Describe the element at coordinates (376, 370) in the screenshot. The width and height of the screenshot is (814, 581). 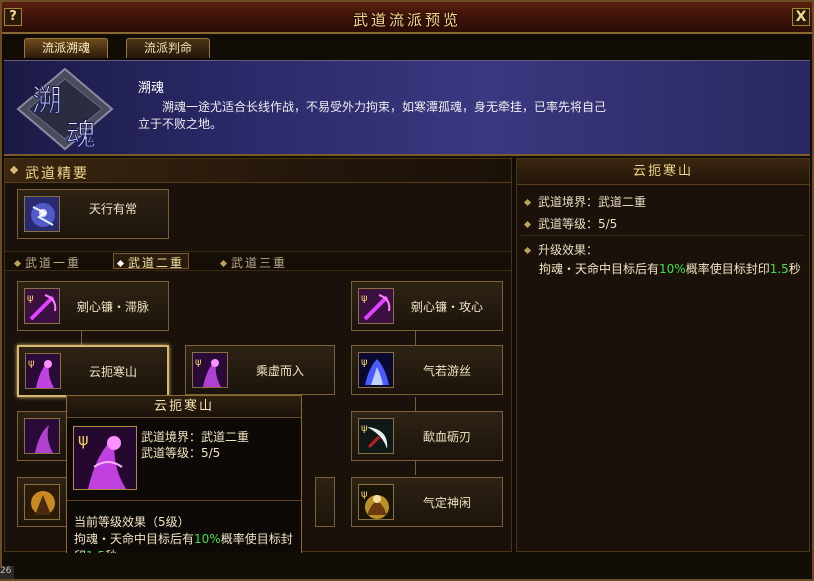
I see `blue-flame-icon: ψ` at that location.